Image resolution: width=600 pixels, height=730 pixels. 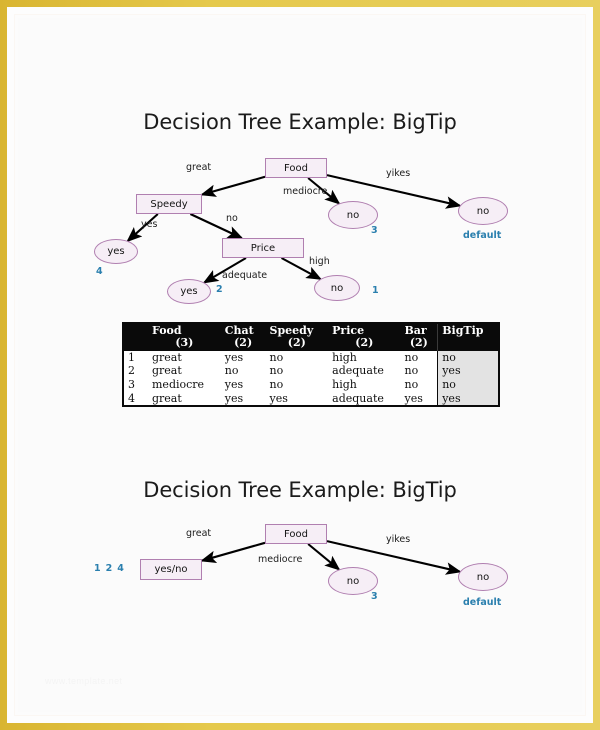 I want to click on tree-node-food2: Food, so click(x=296, y=534).